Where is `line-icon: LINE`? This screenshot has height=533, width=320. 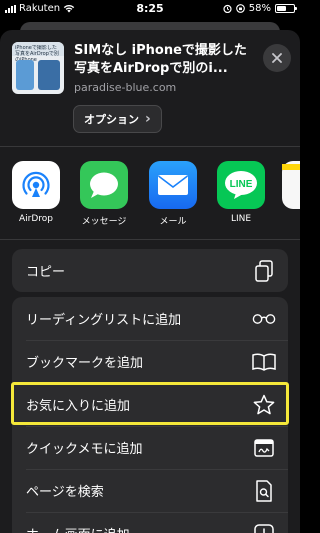 line-icon: LINE is located at coordinates (241, 185).